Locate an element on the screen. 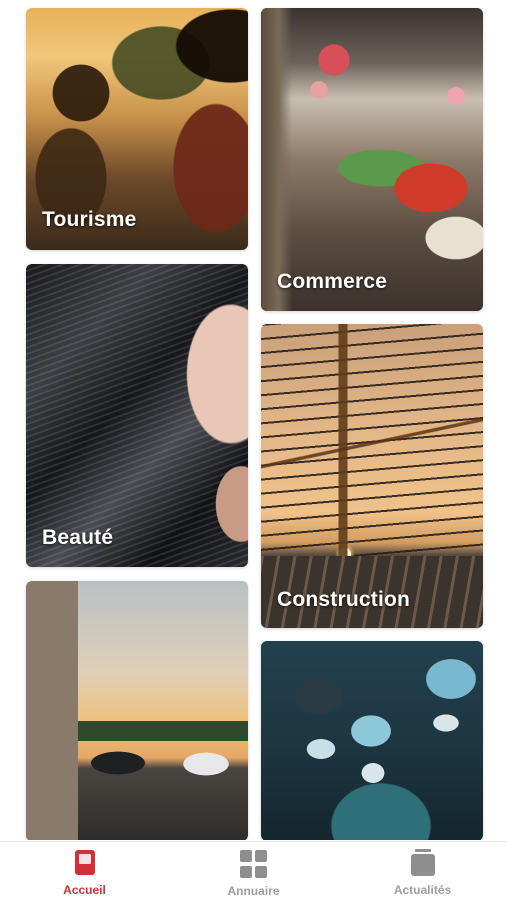 The height and width of the screenshot is (901, 507). tab-actualites: Actualités is located at coordinates (423, 869).